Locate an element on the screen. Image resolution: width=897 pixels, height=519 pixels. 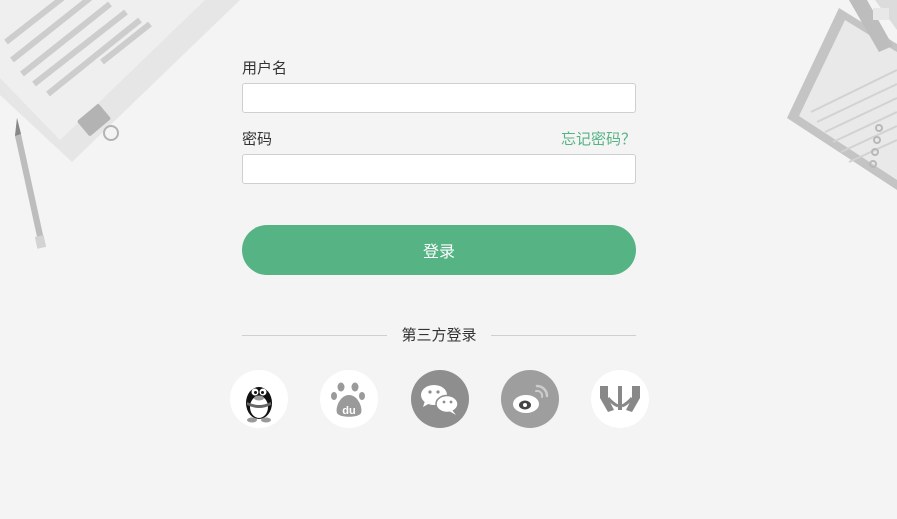
third-party-label: 第三方登录 is located at coordinates (439, 335).